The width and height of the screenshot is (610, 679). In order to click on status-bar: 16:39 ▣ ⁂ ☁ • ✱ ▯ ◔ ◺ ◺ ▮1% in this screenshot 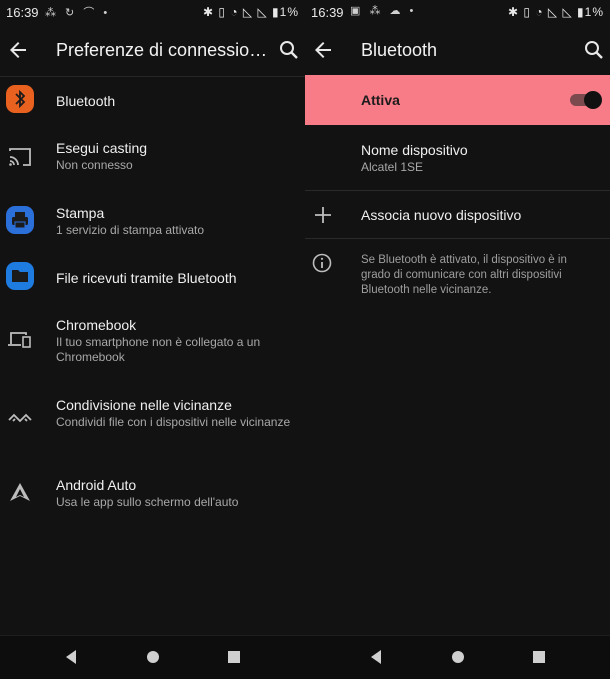, I will do `click(457, 12)`.